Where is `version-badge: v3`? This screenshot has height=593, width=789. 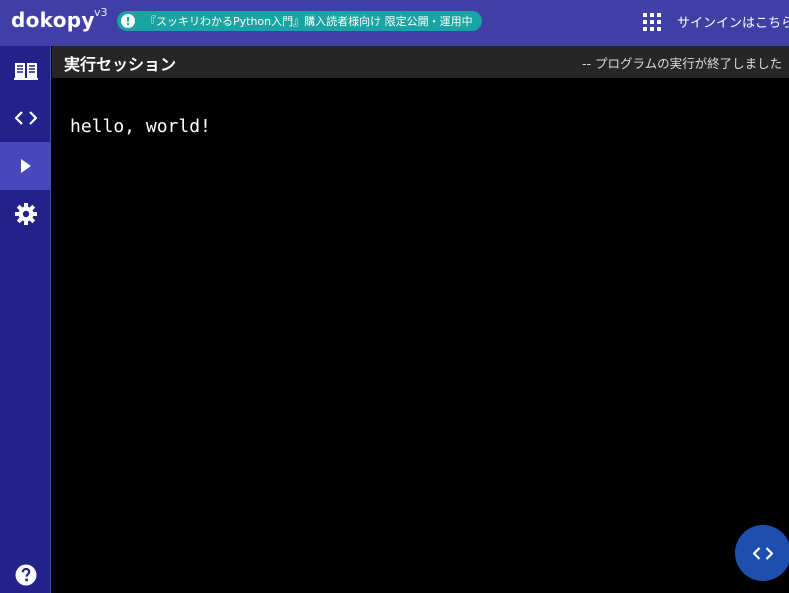
version-badge: v3 is located at coordinates (101, 12).